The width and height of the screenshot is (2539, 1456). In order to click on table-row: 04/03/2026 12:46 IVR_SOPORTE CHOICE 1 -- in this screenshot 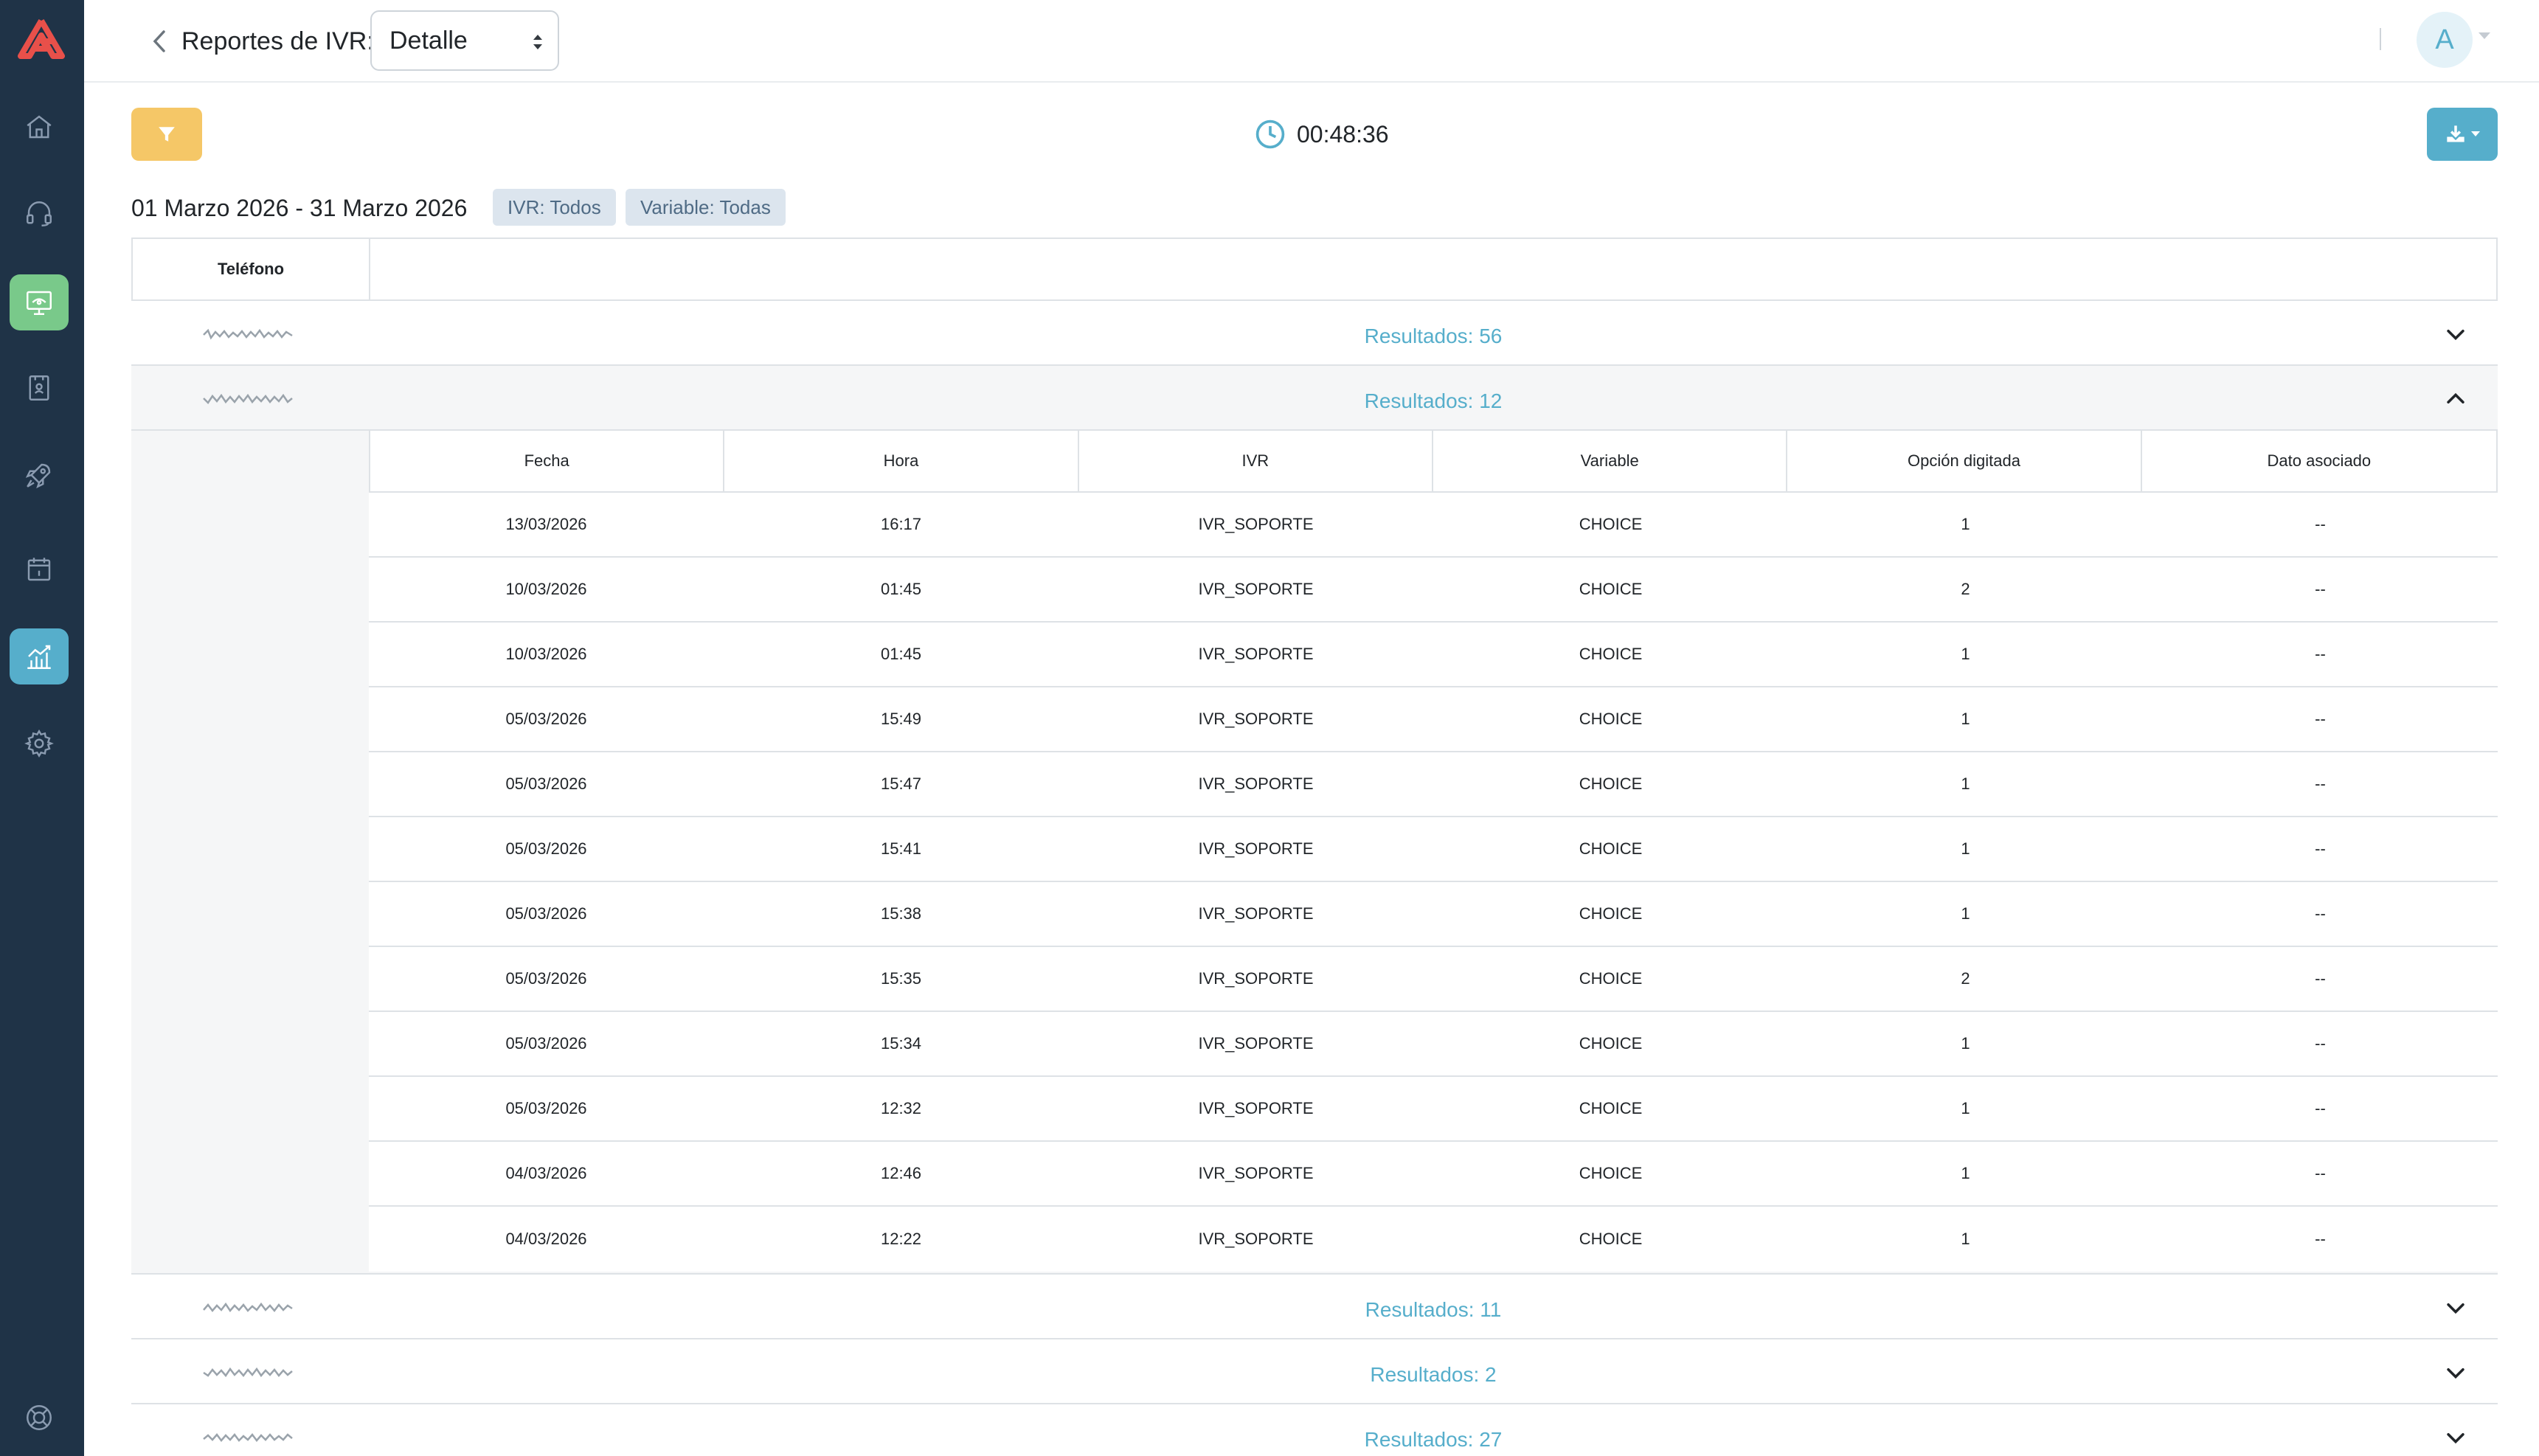, I will do `click(1434, 1174)`.